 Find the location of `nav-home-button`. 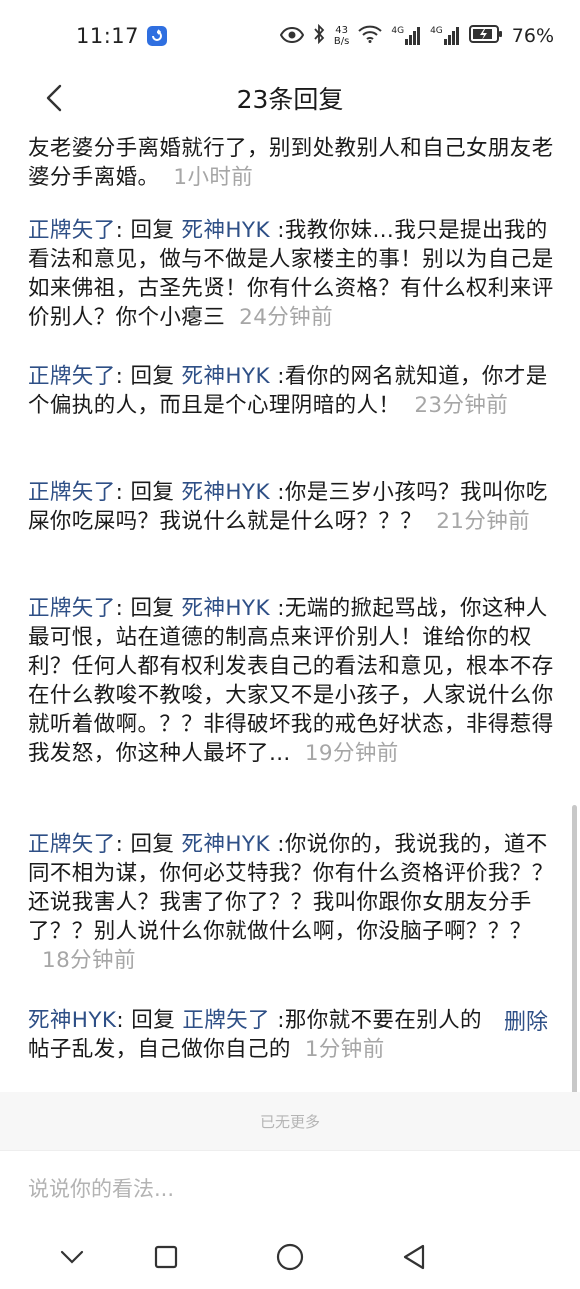

nav-home-button is located at coordinates (290, 1257).